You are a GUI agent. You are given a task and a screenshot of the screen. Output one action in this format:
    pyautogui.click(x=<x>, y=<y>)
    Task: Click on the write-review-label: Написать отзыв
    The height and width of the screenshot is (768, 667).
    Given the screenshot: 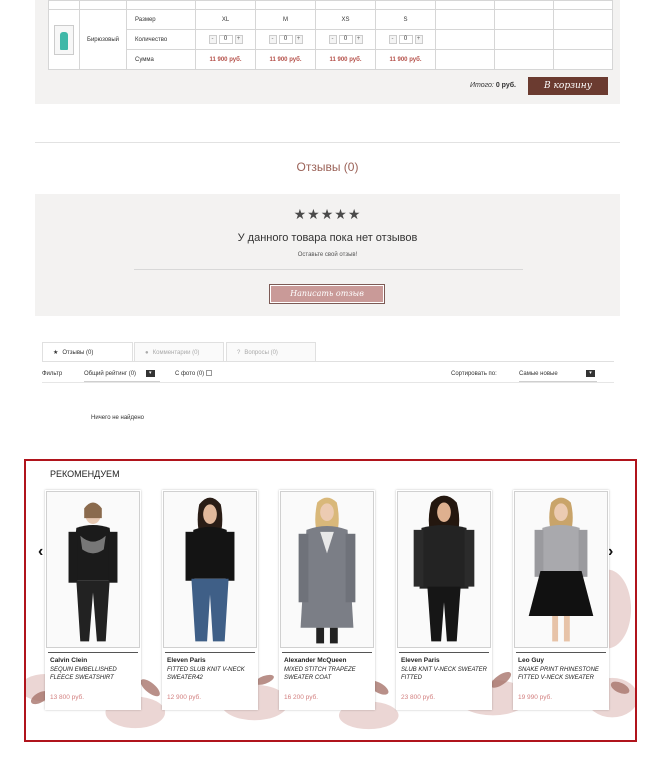 What is the action you would take?
    pyautogui.click(x=327, y=294)
    